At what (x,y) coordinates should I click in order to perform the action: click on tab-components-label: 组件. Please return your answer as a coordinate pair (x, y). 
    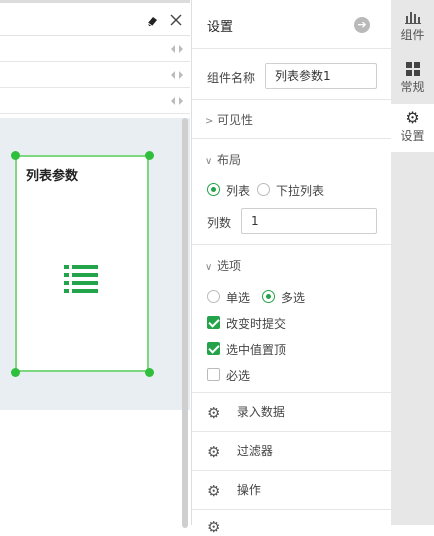
    Looking at the image, I should click on (412, 35).